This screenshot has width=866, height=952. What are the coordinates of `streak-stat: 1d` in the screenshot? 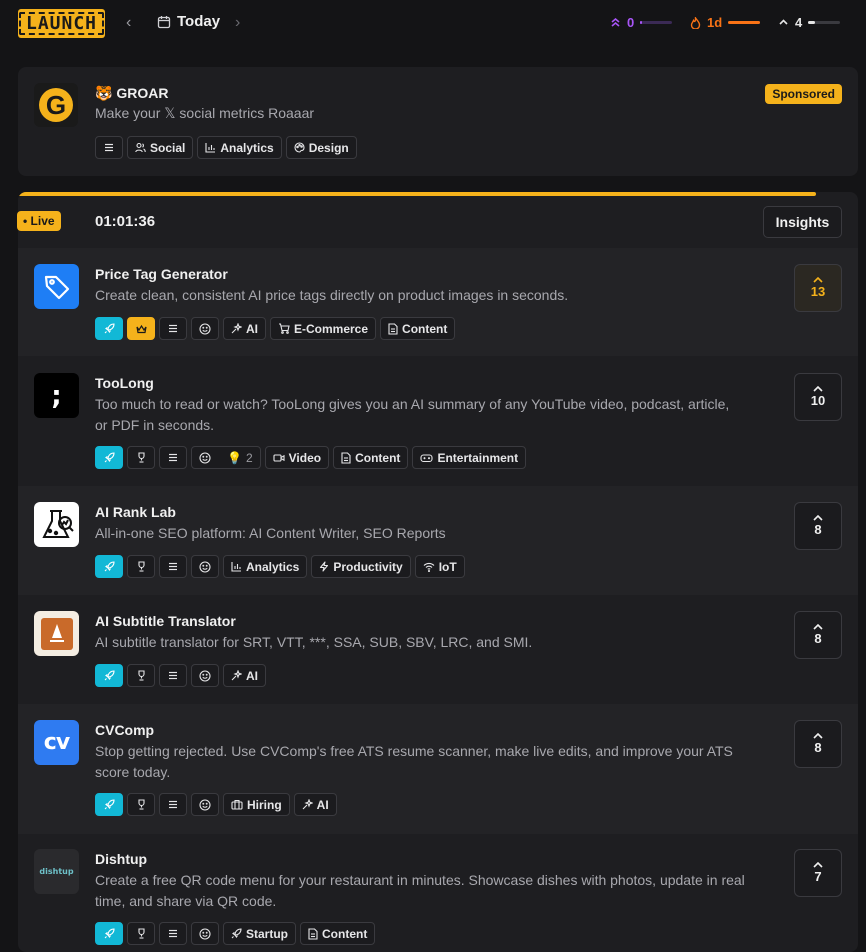 It's located at (725, 22).